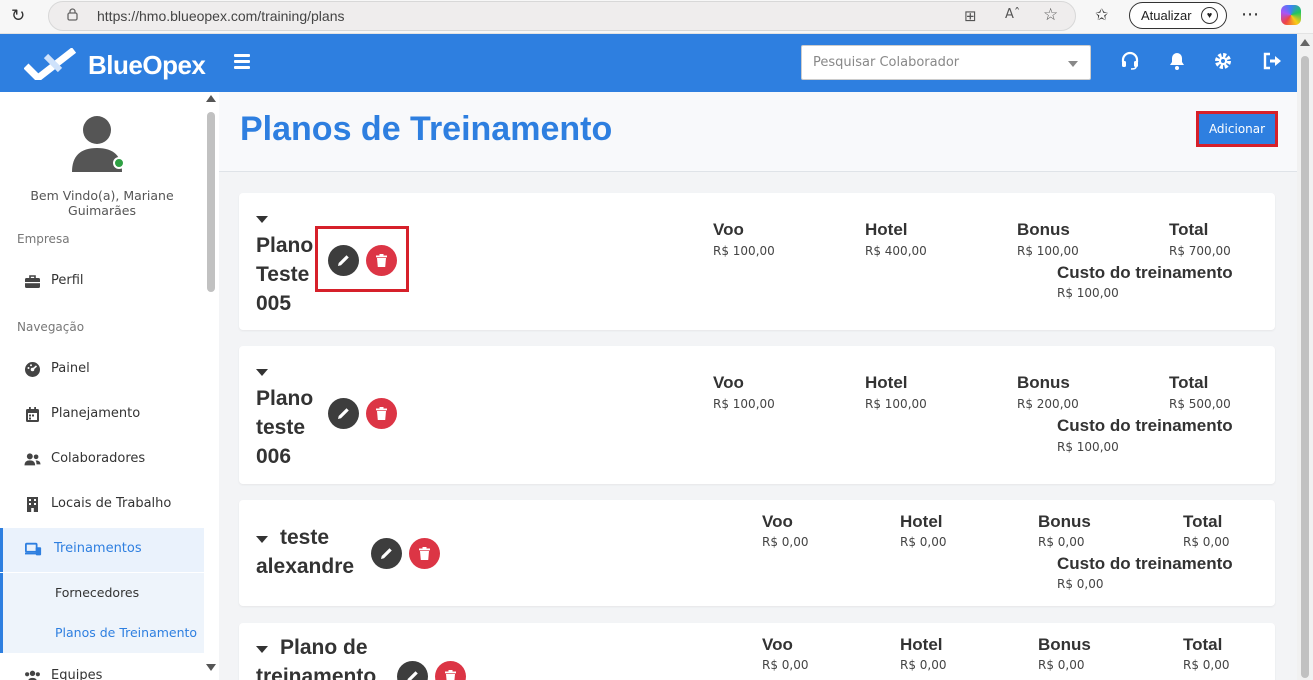 This screenshot has width=1313, height=680. I want to click on sidebar-item-planejamento: Planejamento, so click(102, 415).